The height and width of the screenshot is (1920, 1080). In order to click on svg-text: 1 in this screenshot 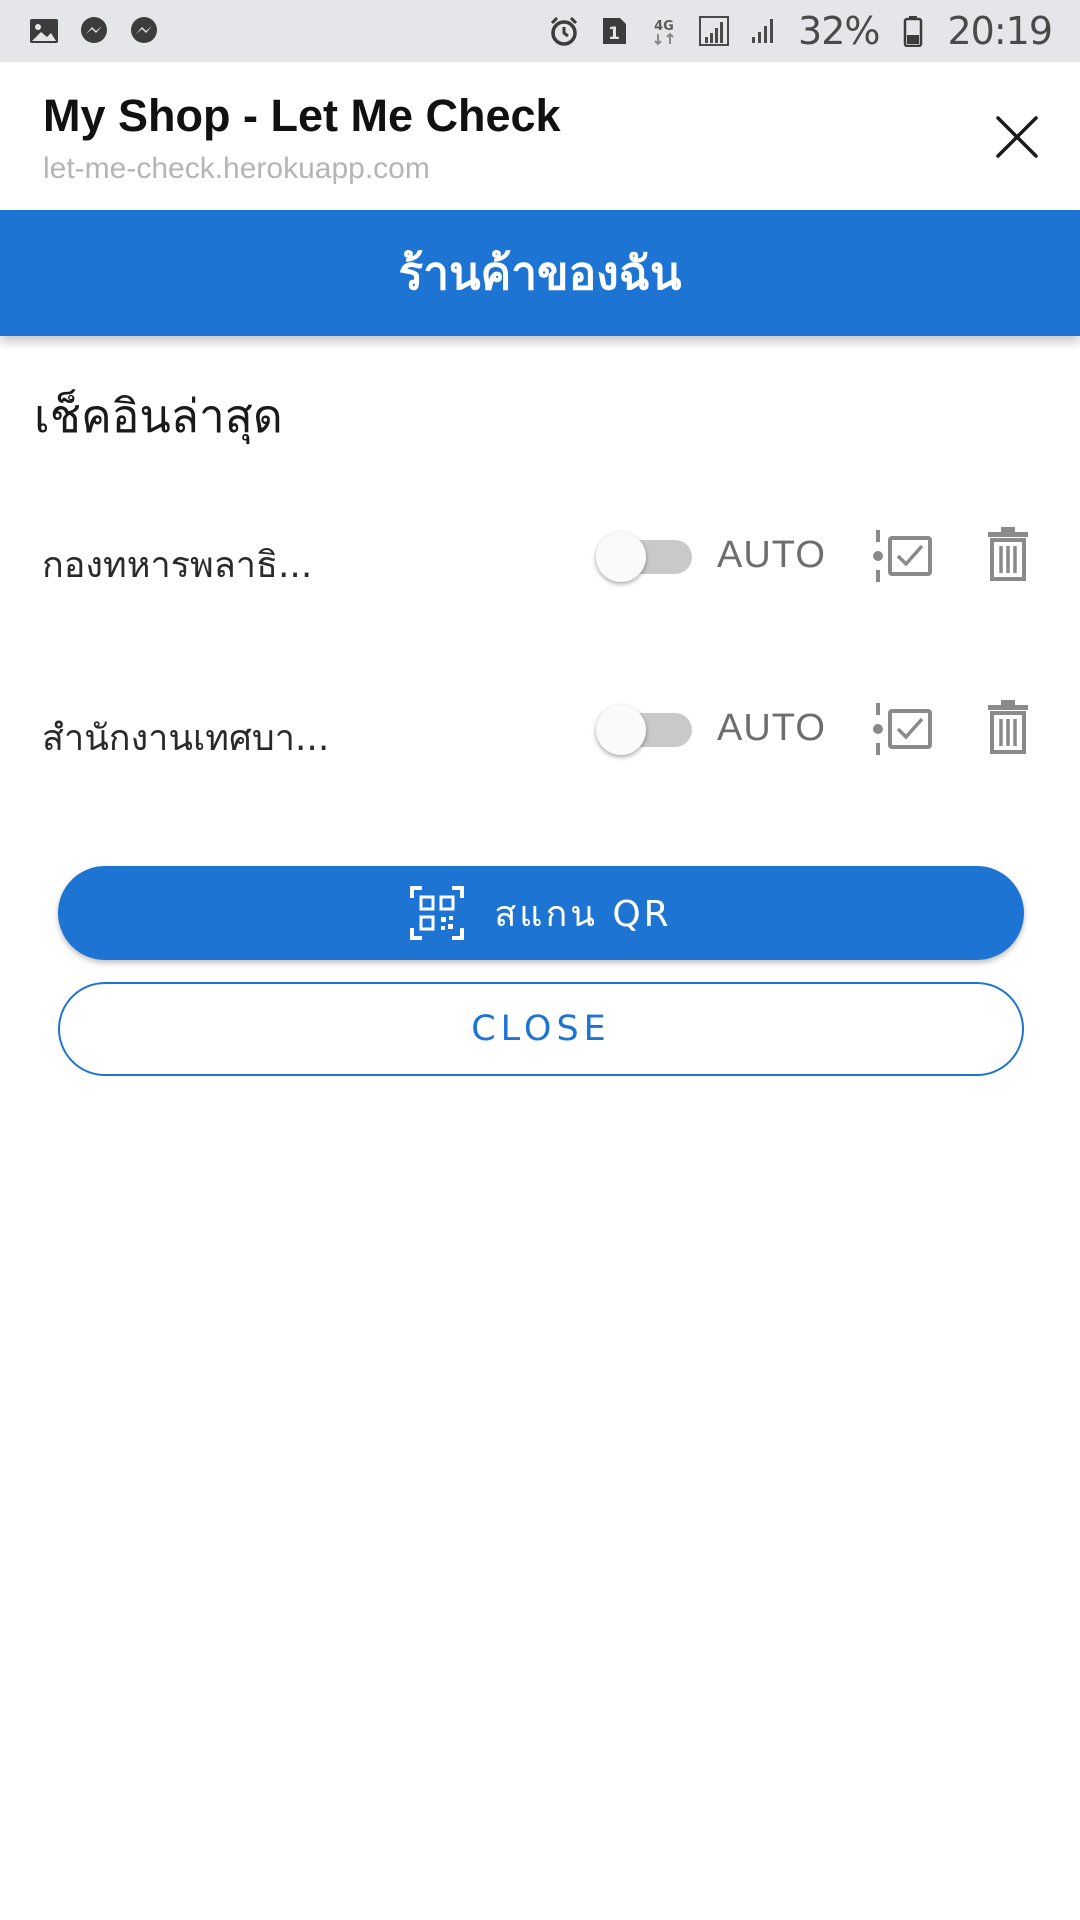, I will do `click(614, 34)`.